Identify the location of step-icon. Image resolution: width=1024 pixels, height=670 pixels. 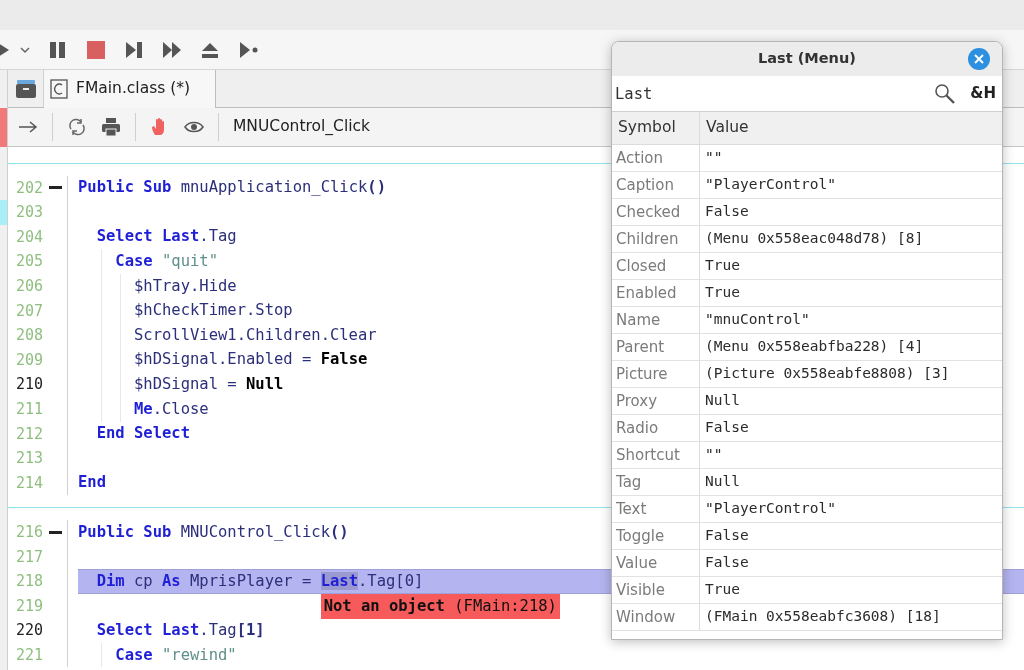
(134, 49).